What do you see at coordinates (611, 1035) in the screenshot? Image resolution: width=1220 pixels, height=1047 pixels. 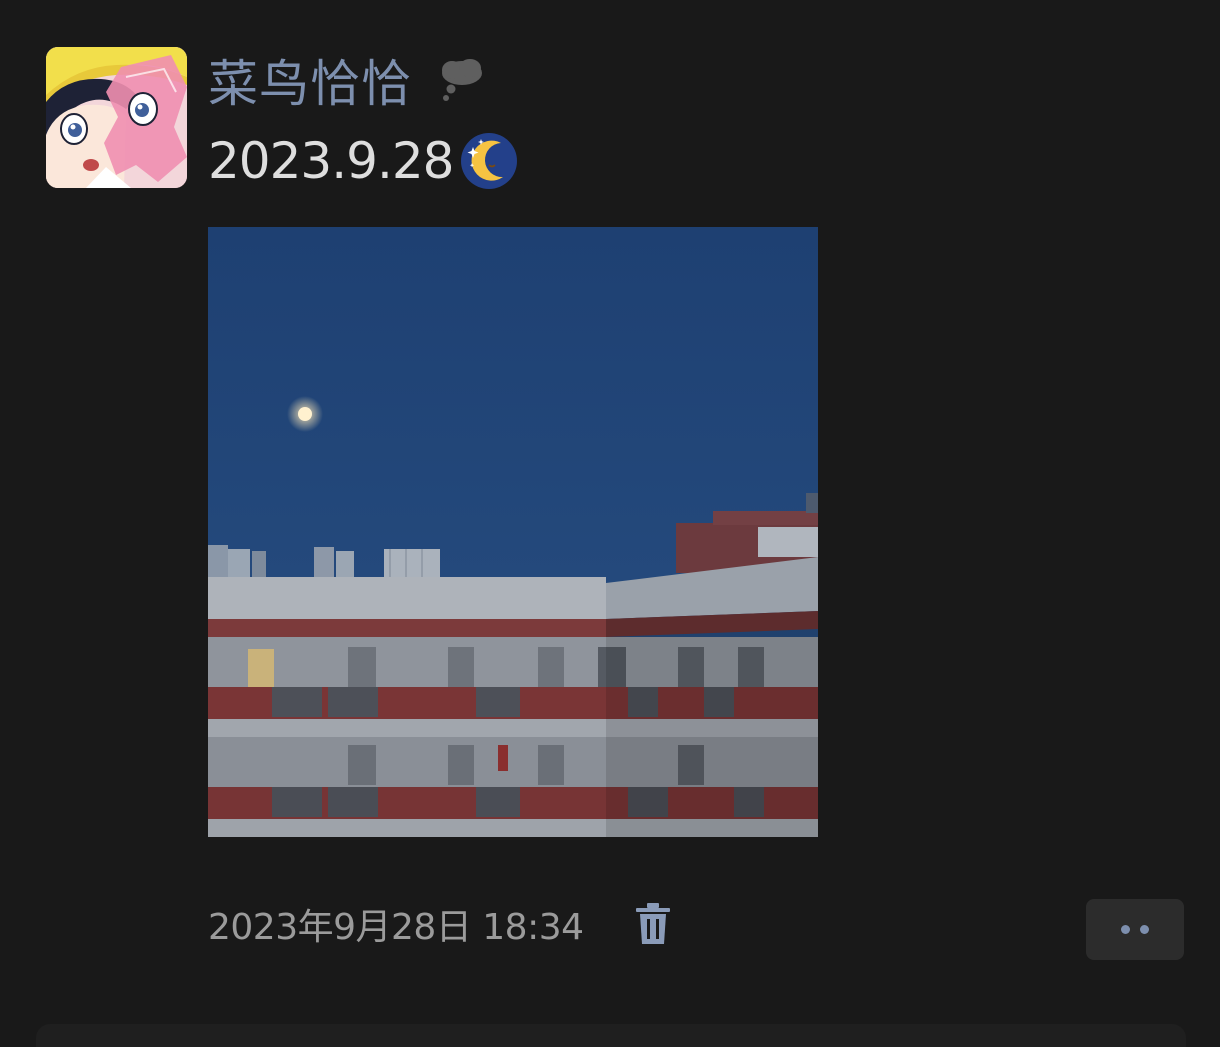 I see `comment-area` at bounding box center [611, 1035].